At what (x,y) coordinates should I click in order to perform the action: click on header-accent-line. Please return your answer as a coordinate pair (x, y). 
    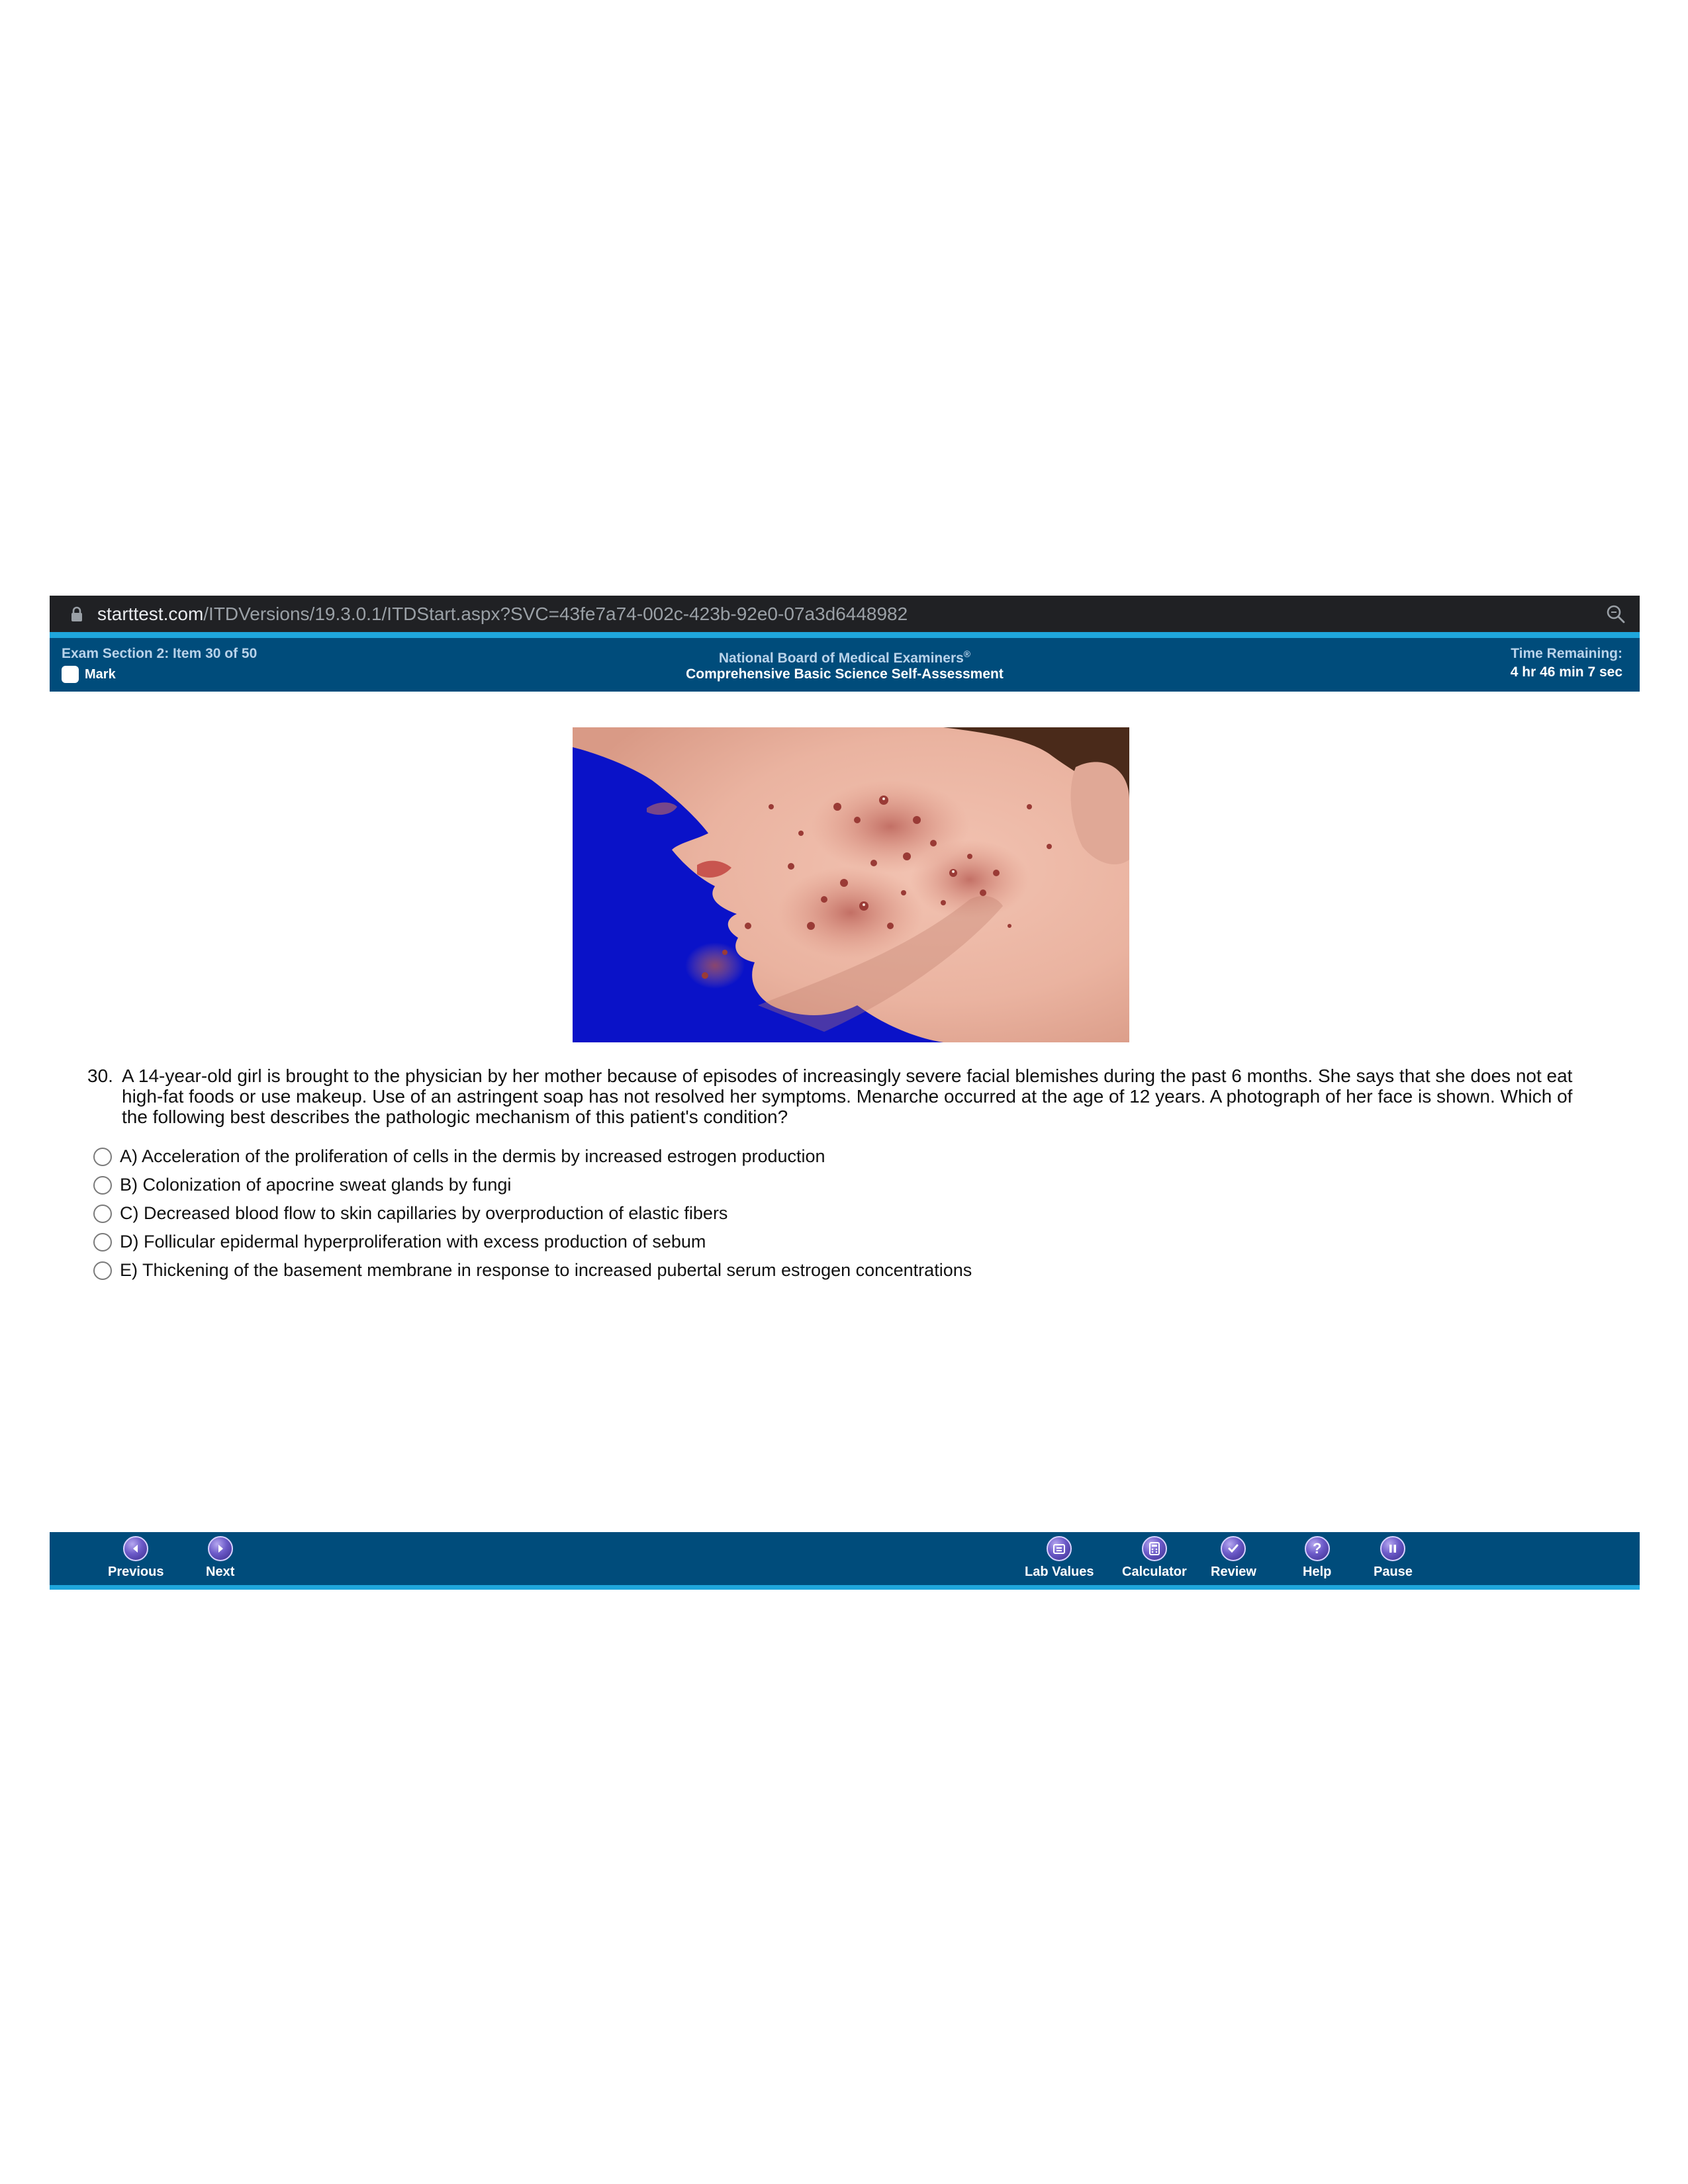
    Looking at the image, I should click on (845, 635).